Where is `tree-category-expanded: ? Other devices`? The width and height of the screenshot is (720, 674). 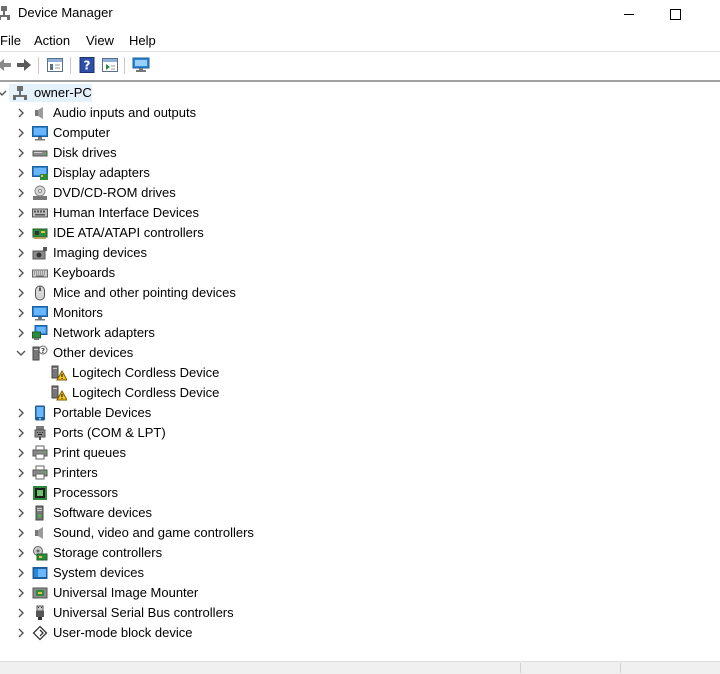
tree-category-expanded: ? Other devices is located at coordinates (360, 353).